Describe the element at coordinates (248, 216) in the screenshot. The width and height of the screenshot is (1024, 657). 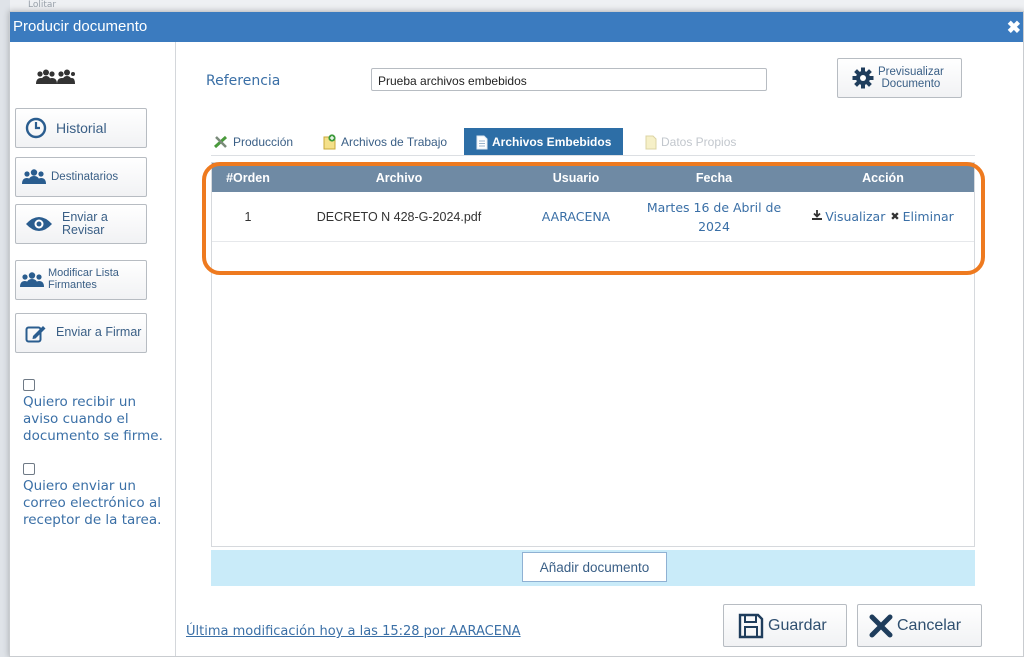
I see `row-order: 1` at that location.